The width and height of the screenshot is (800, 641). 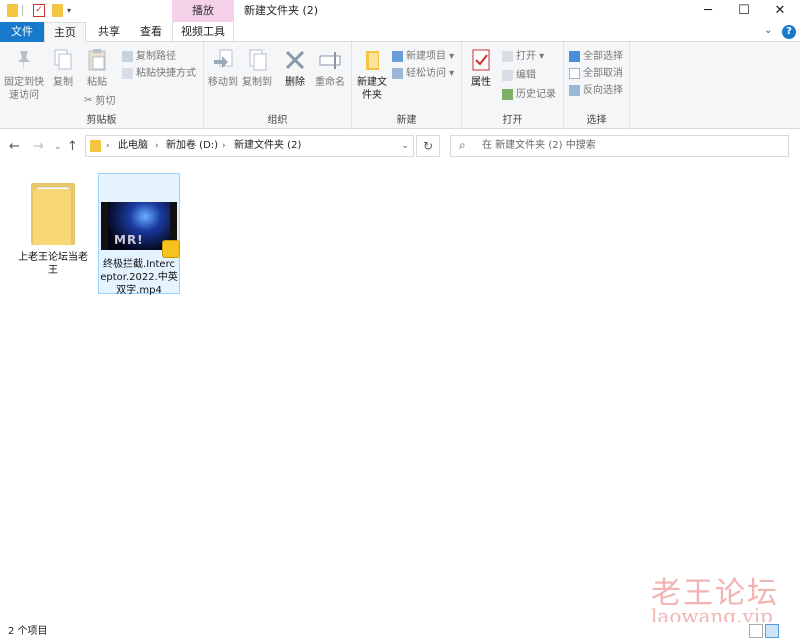 What do you see at coordinates (596, 91) in the screenshot?
I see `invert-selection-button: 反向选择` at bounding box center [596, 91].